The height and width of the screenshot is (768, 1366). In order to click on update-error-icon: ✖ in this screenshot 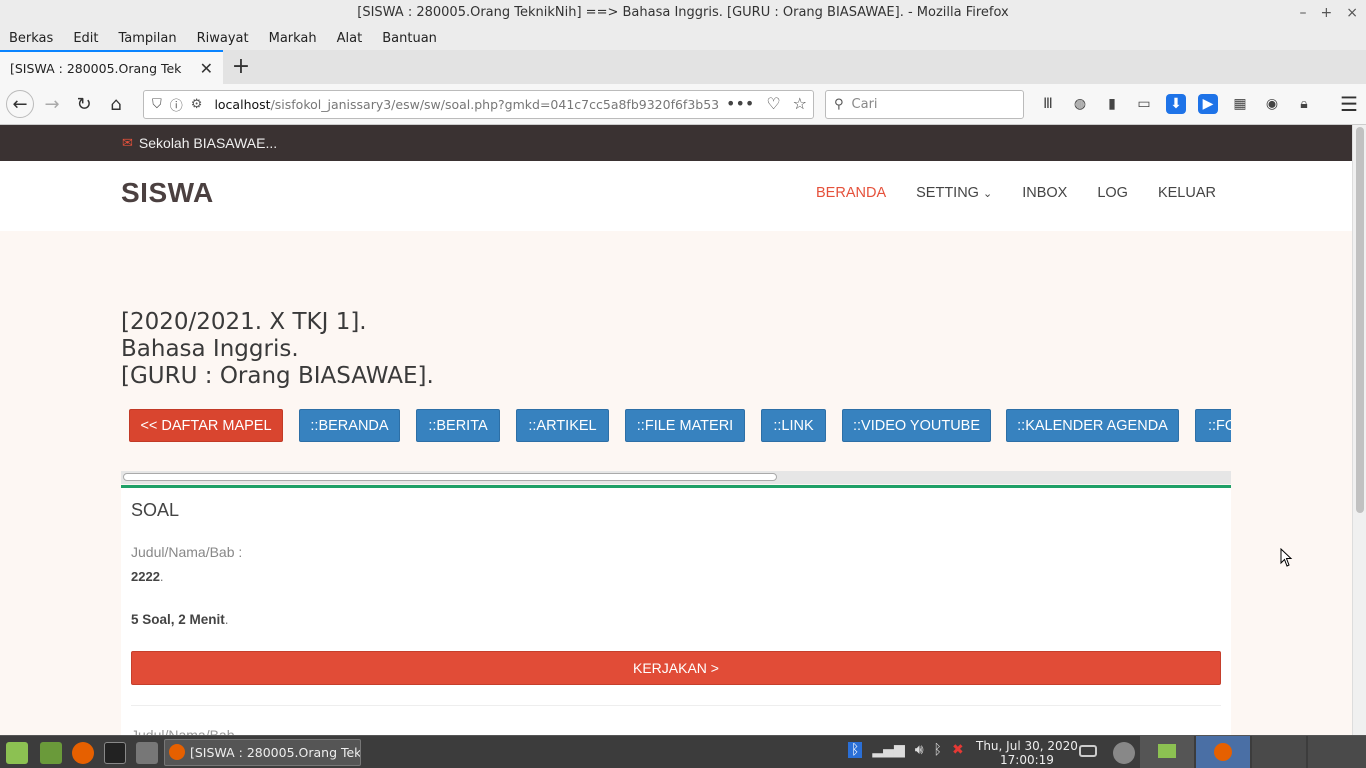, I will do `click(958, 750)`.